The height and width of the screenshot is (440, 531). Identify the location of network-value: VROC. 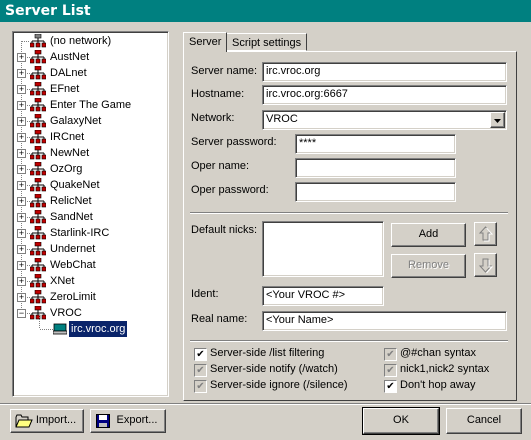
(282, 119).